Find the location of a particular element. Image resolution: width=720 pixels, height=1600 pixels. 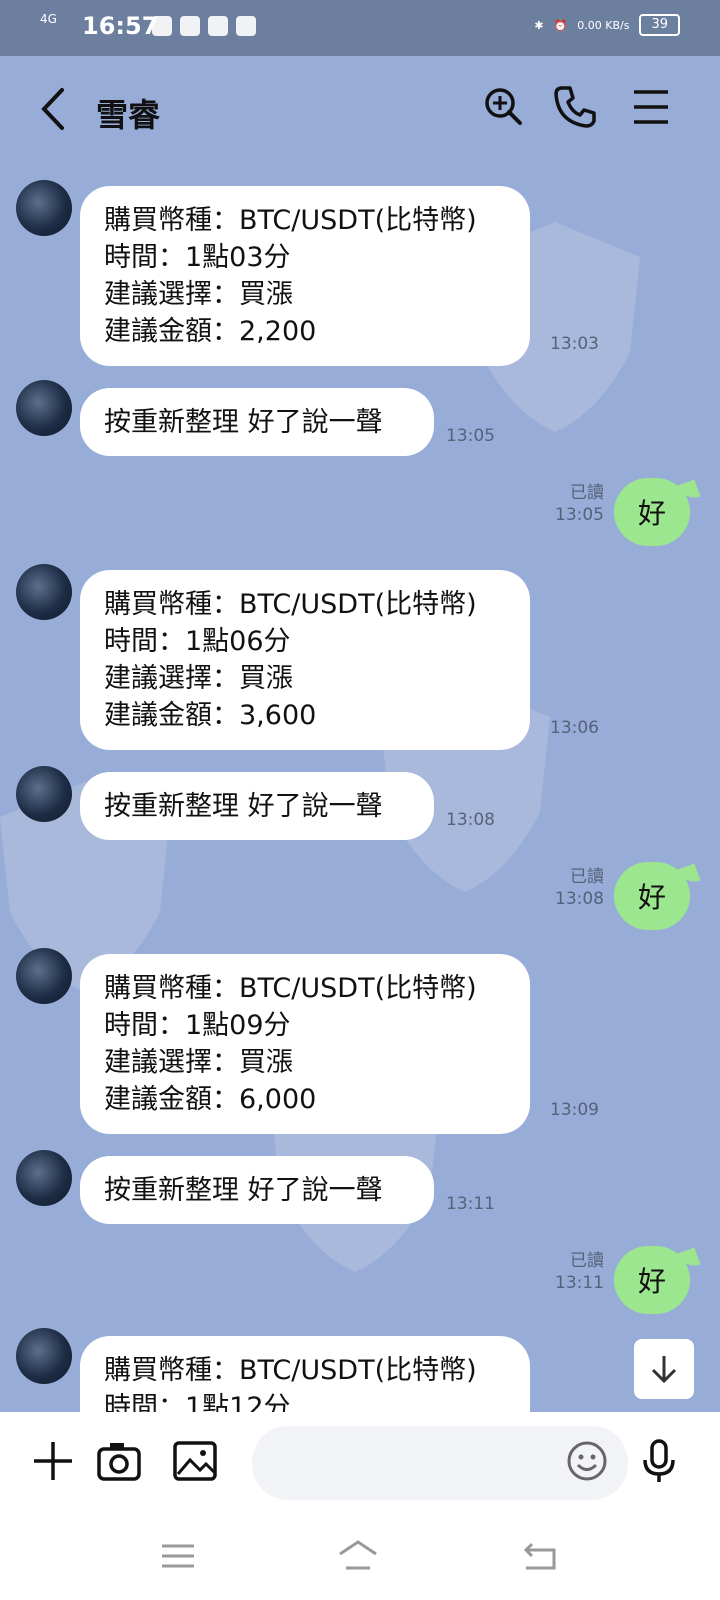

recent-apps-icon is located at coordinates (178, 1556).